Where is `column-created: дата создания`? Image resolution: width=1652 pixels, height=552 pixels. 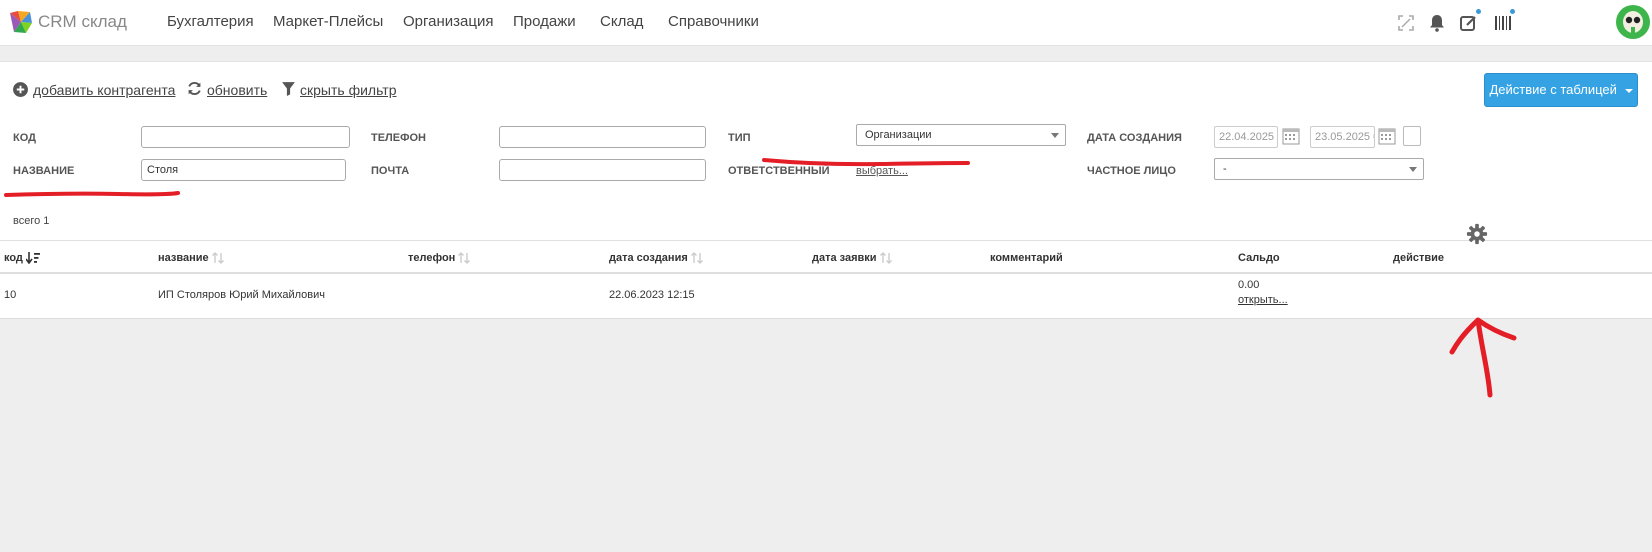
column-created: дата создания is located at coordinates (656, 258).